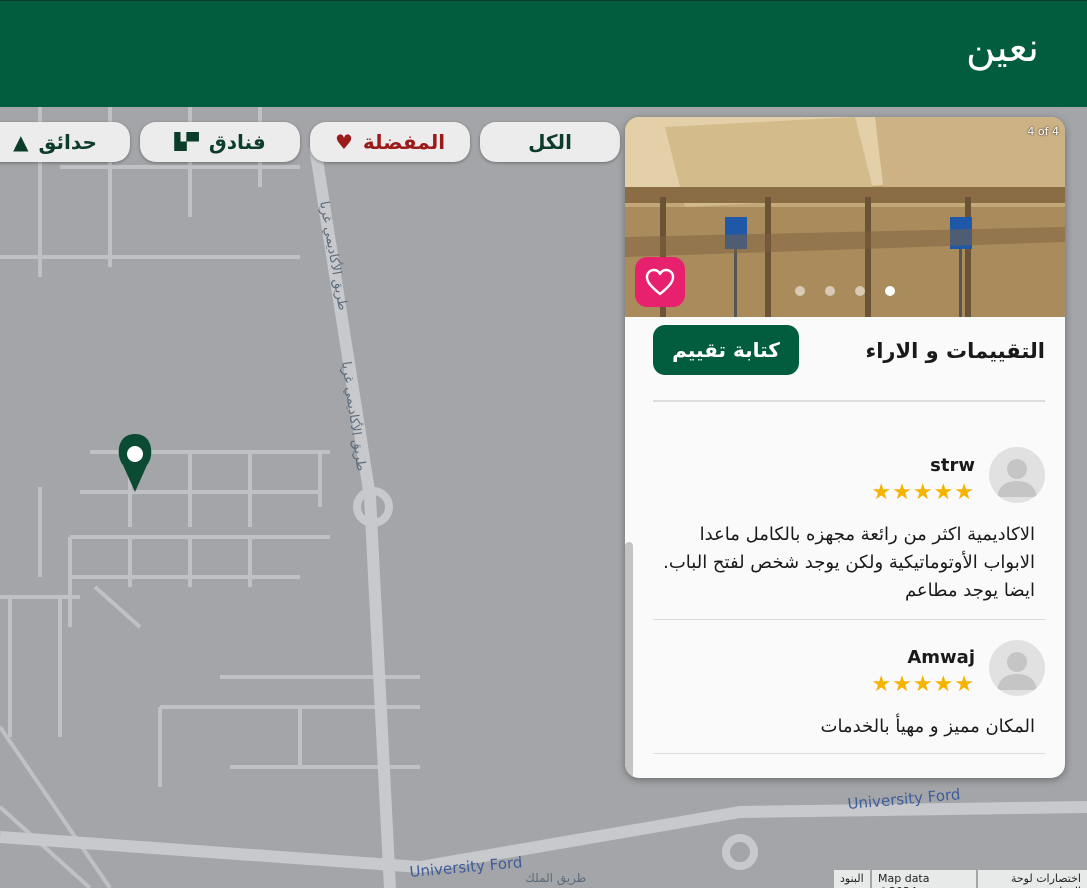 The height and width of the screenshot is (888, 1087). Describe the element at coordinates (543, 53) in the screenshot. I see `app-header: نعين` at that location.